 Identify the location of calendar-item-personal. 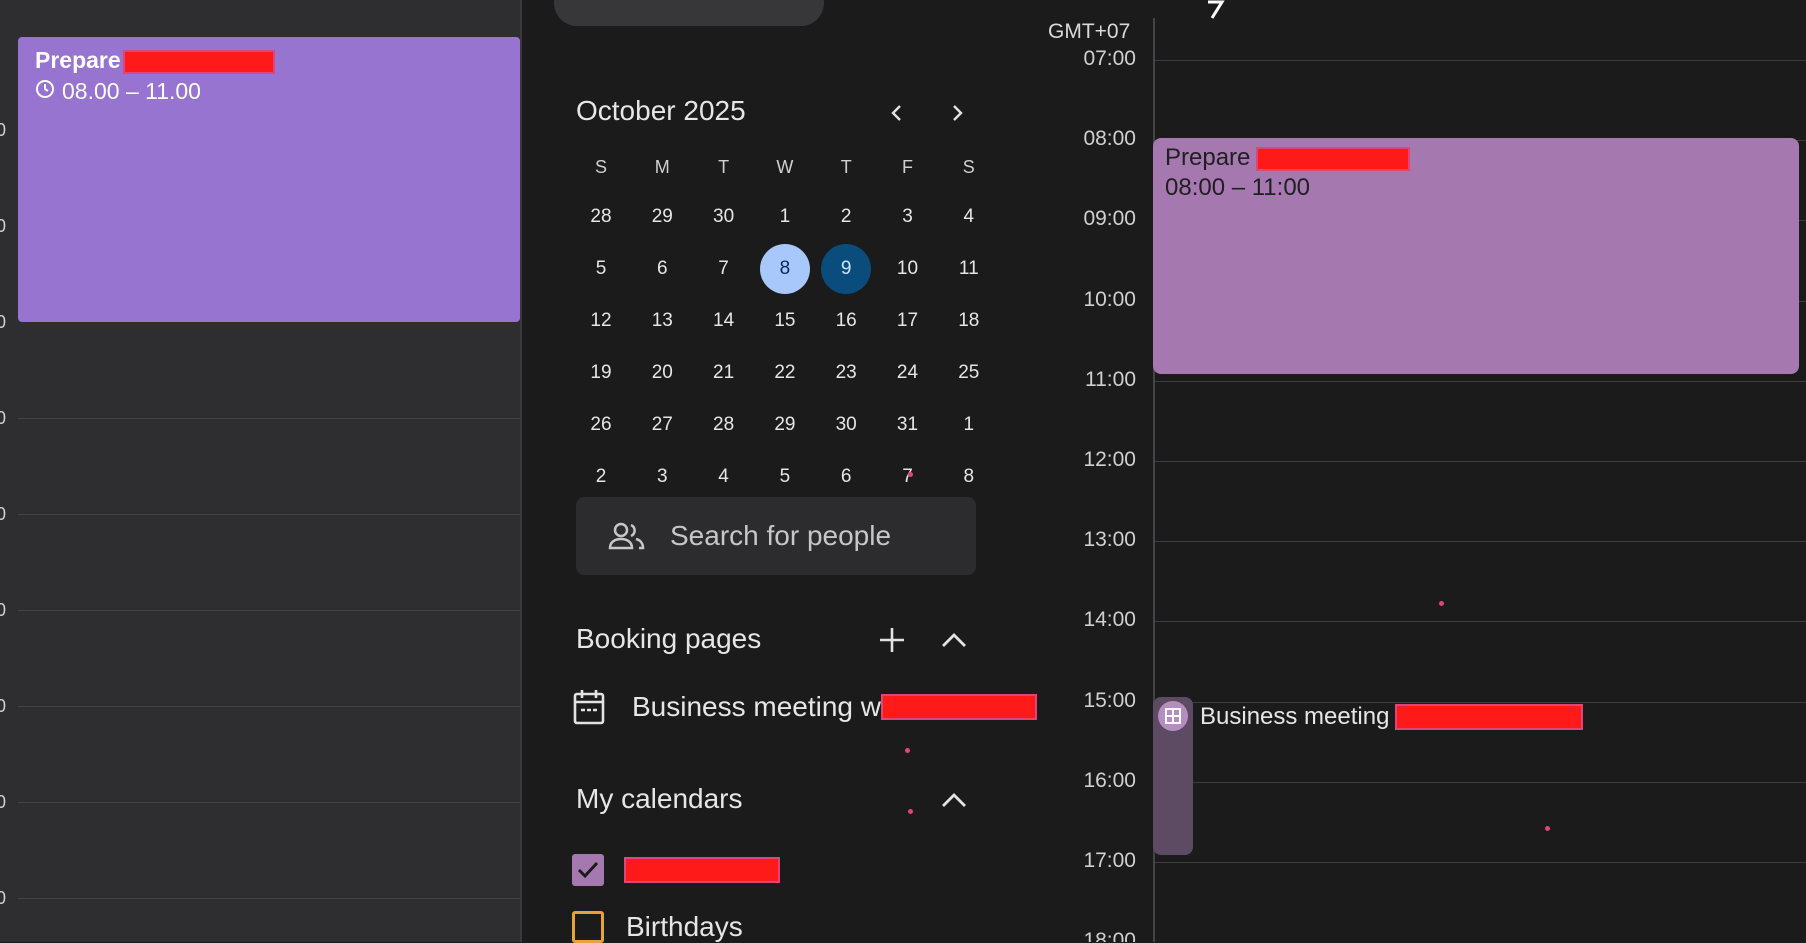
(676, 870).